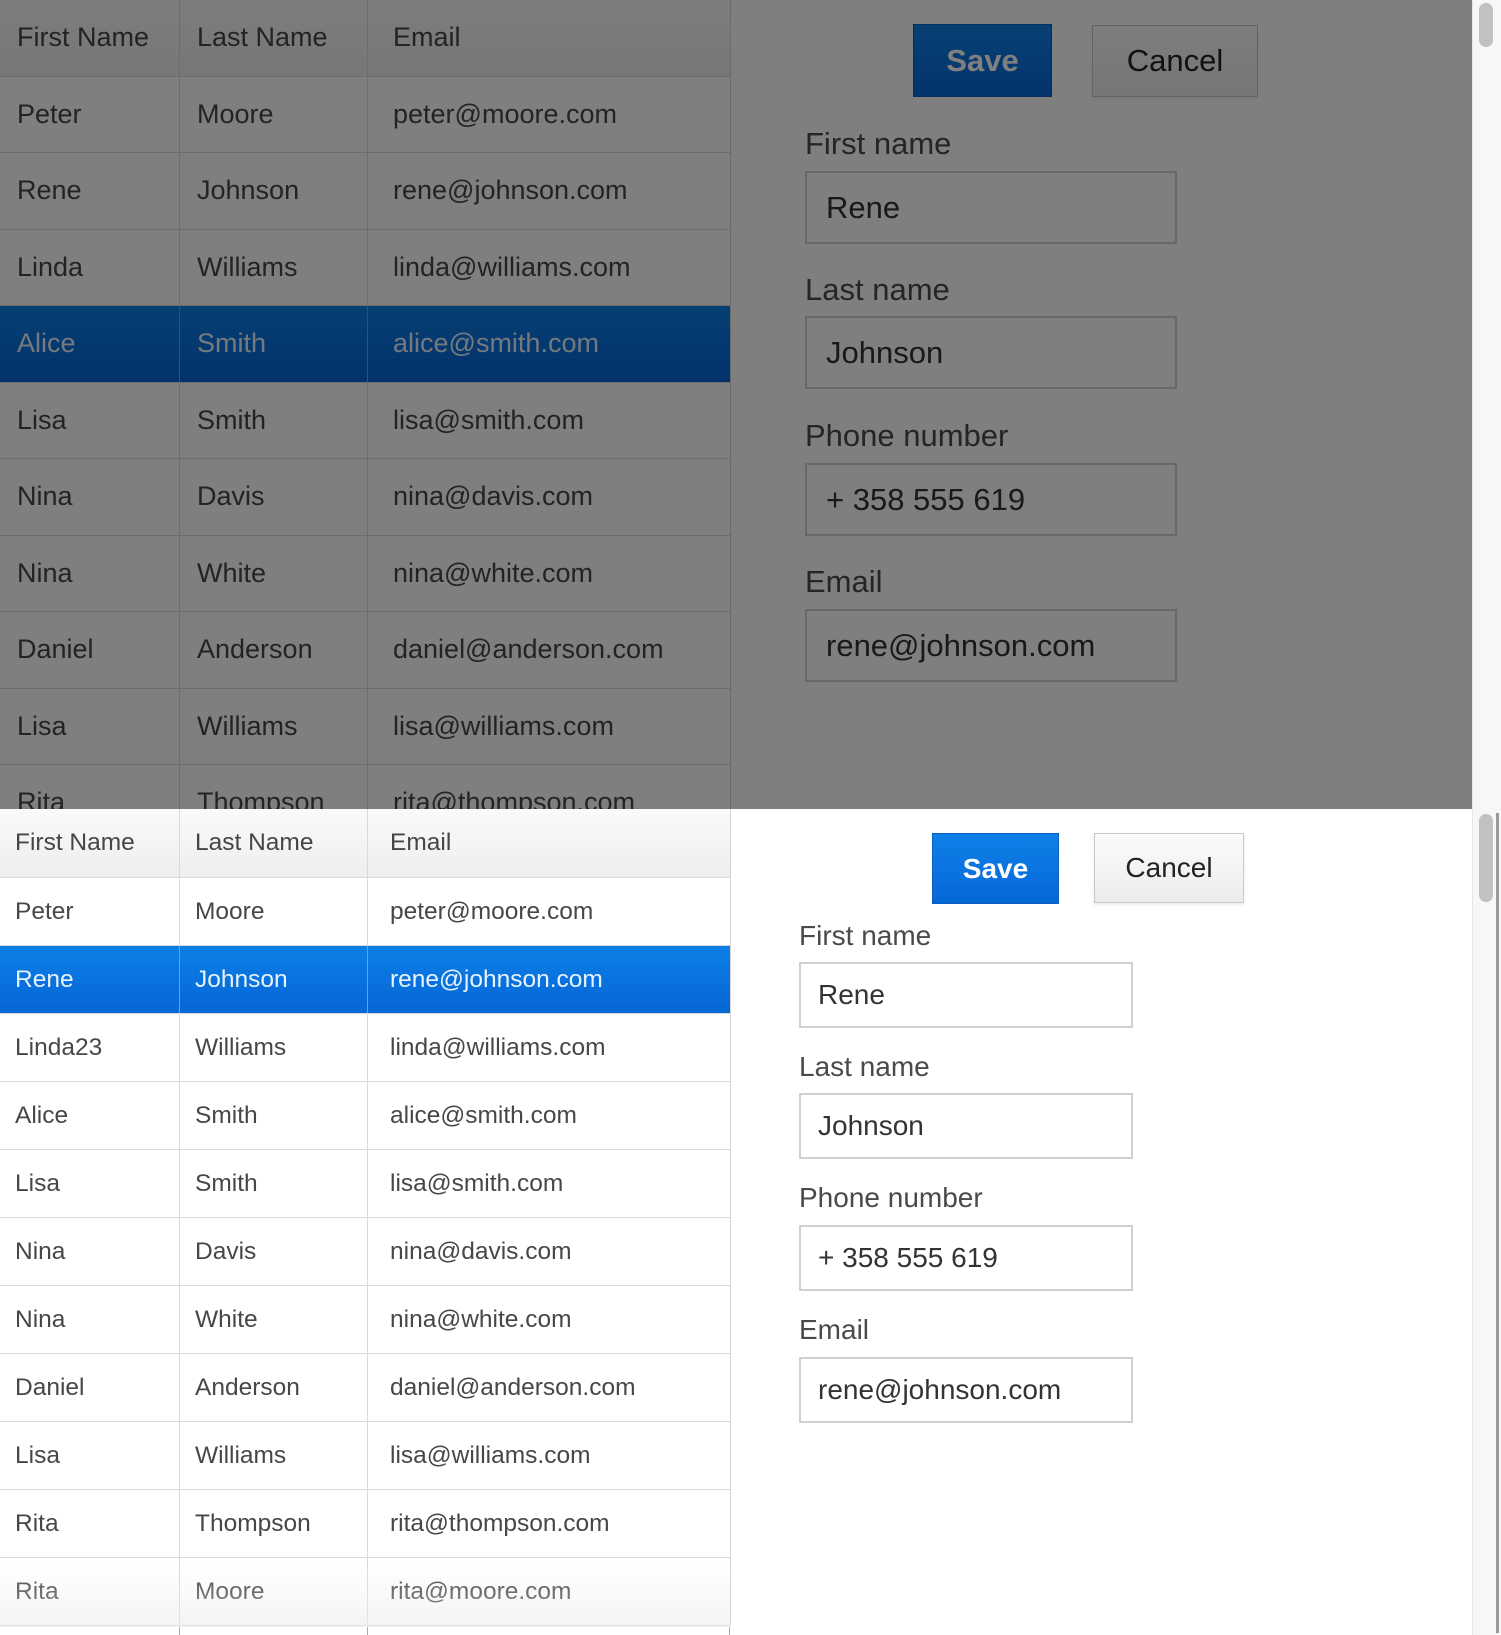 The image size is (1501, 1635). I want to click on first-name-label: First name, so click(878, 143).